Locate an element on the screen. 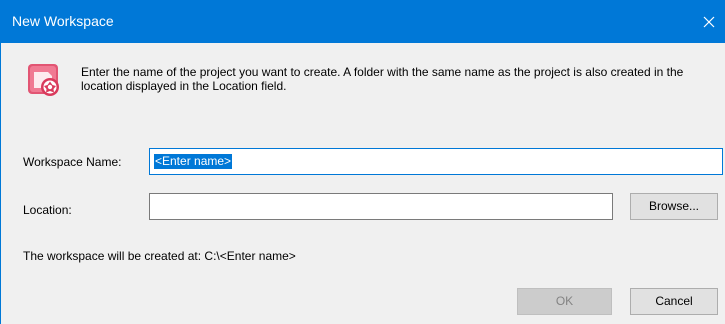 Image resolution: width=725 pixels, height=324 pixels. header-separator is located at coordinates (363, 118).